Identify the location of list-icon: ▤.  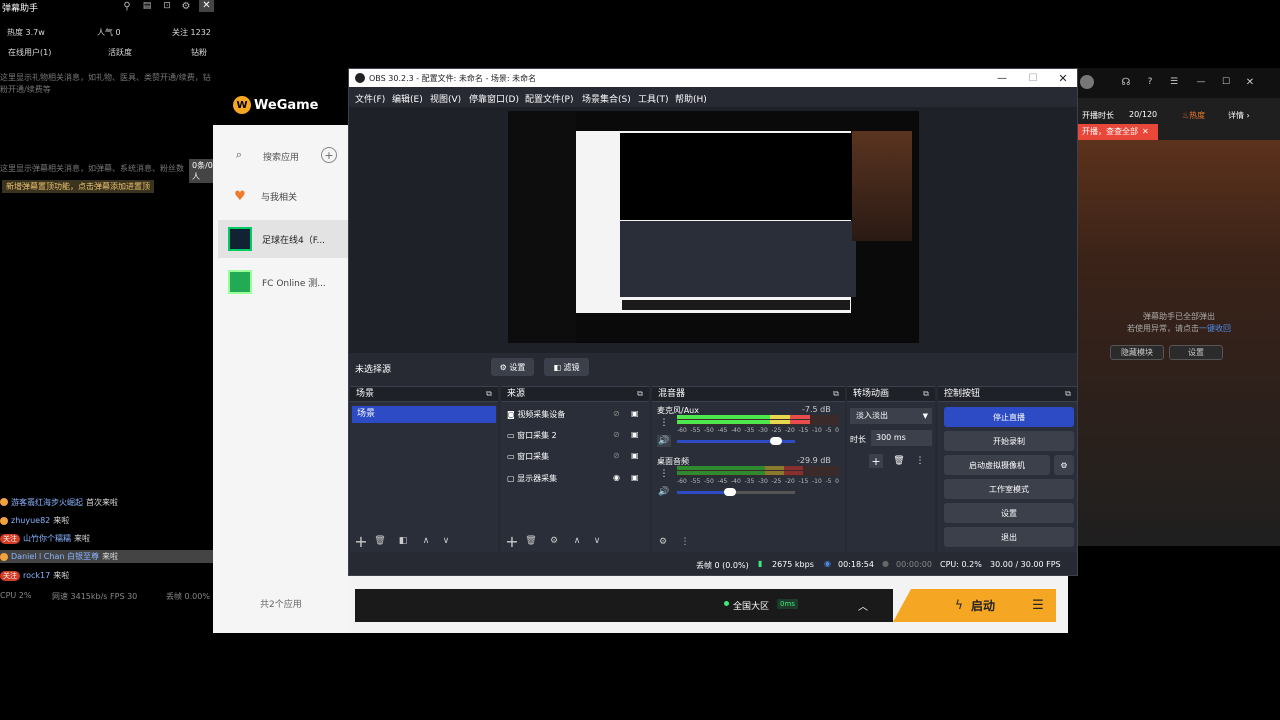
(147, 6).